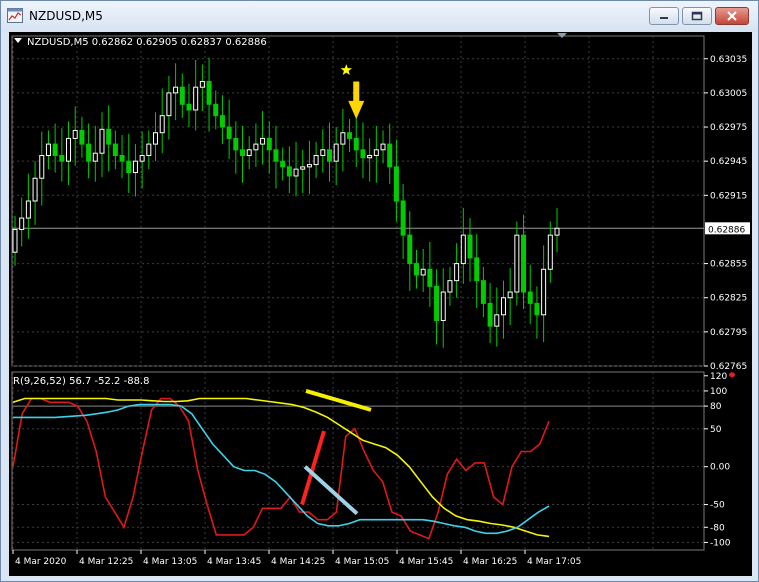 This screenshot has height=582, width=759. I want to click on y-tick-label: -50, so click(717, 506).